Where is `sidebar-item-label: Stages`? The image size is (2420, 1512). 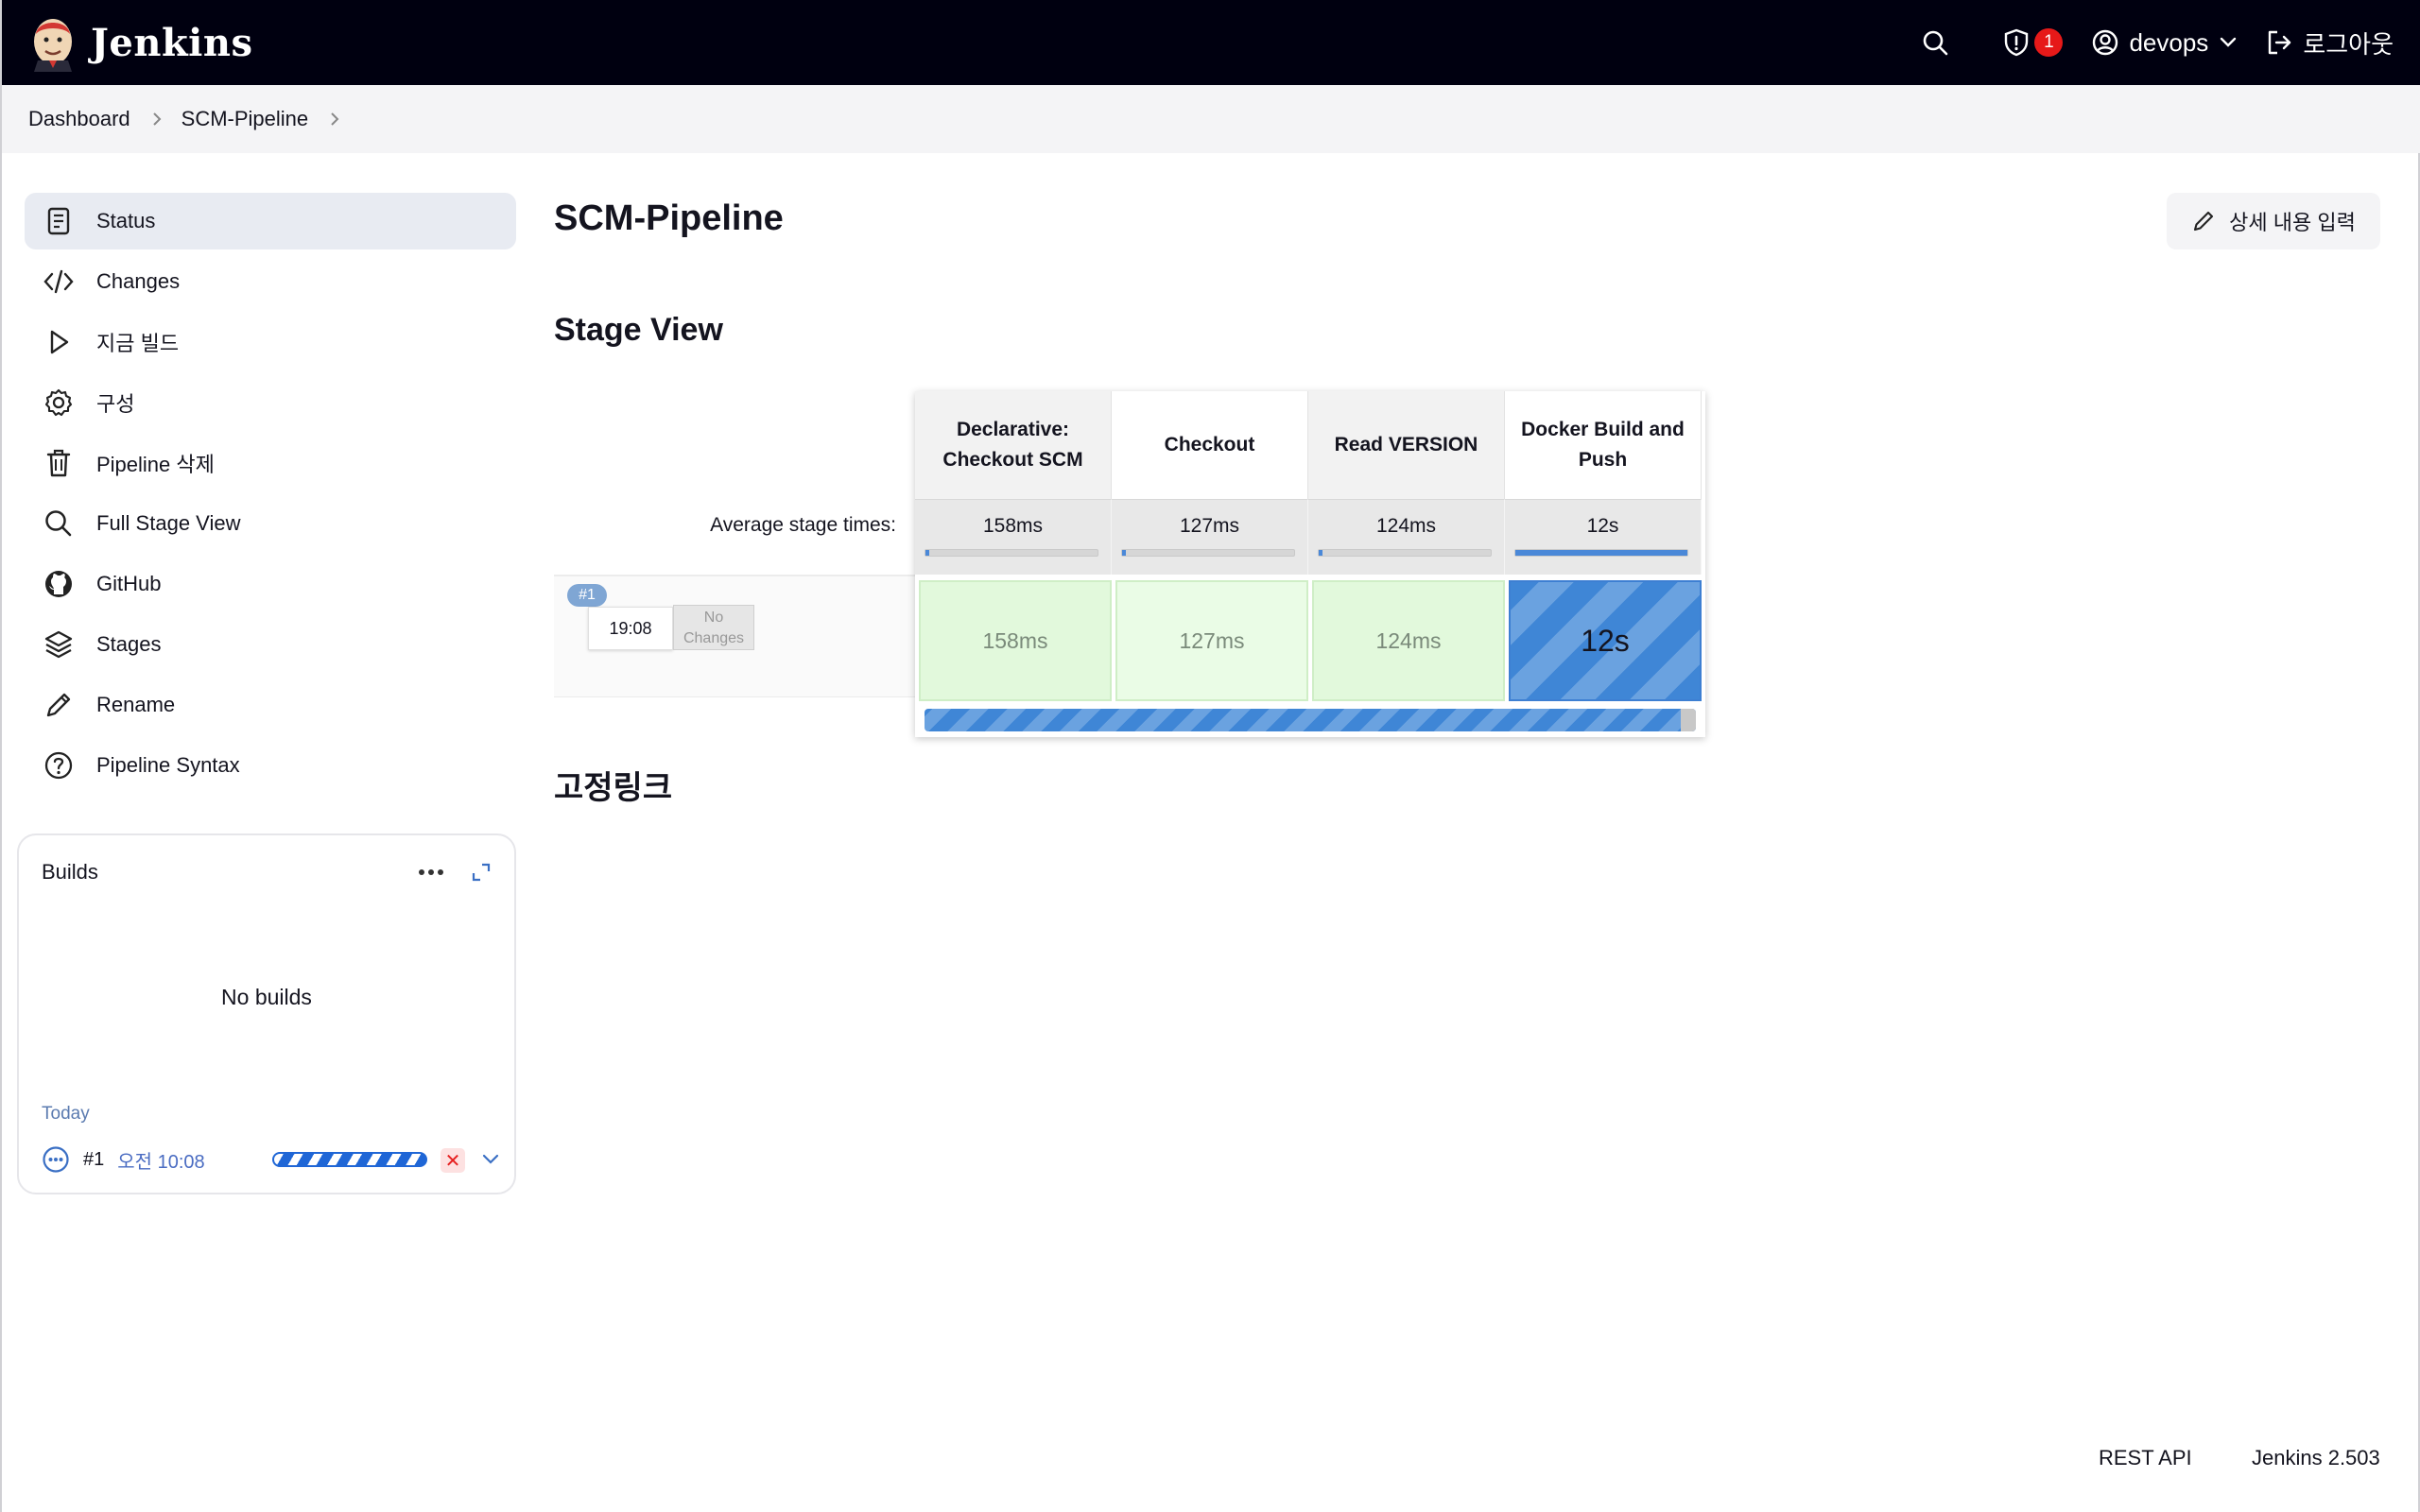 sidebar-item-label: Stages is located at coordinates (129, 644).